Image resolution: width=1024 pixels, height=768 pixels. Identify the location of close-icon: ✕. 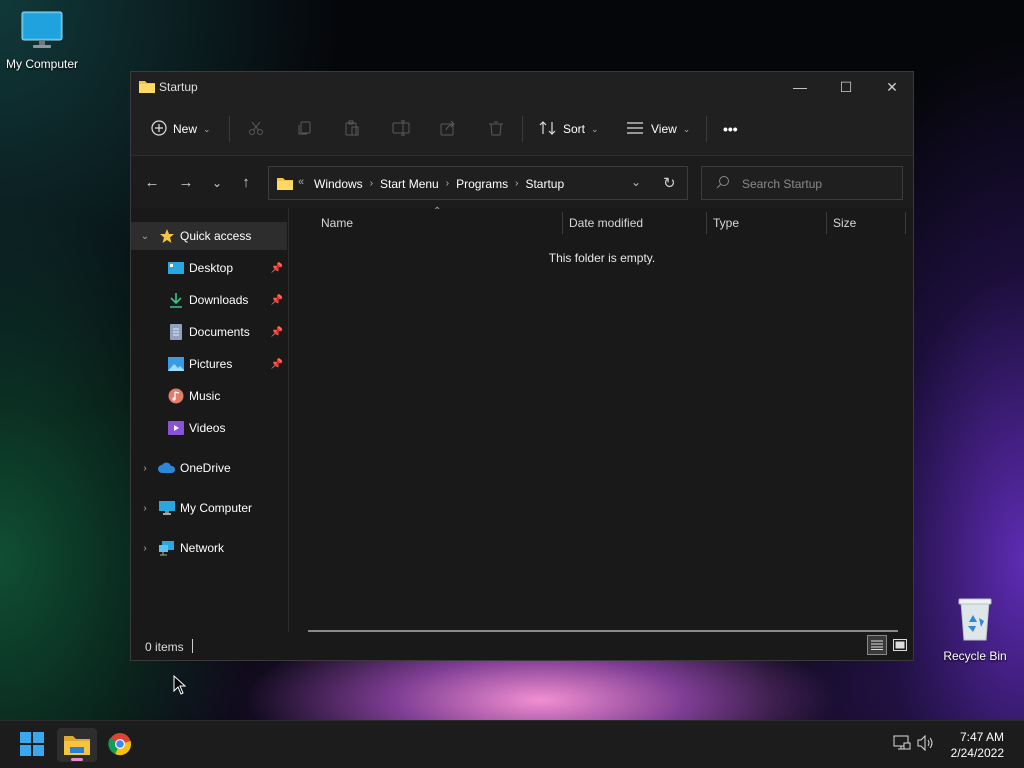
(892, 86).